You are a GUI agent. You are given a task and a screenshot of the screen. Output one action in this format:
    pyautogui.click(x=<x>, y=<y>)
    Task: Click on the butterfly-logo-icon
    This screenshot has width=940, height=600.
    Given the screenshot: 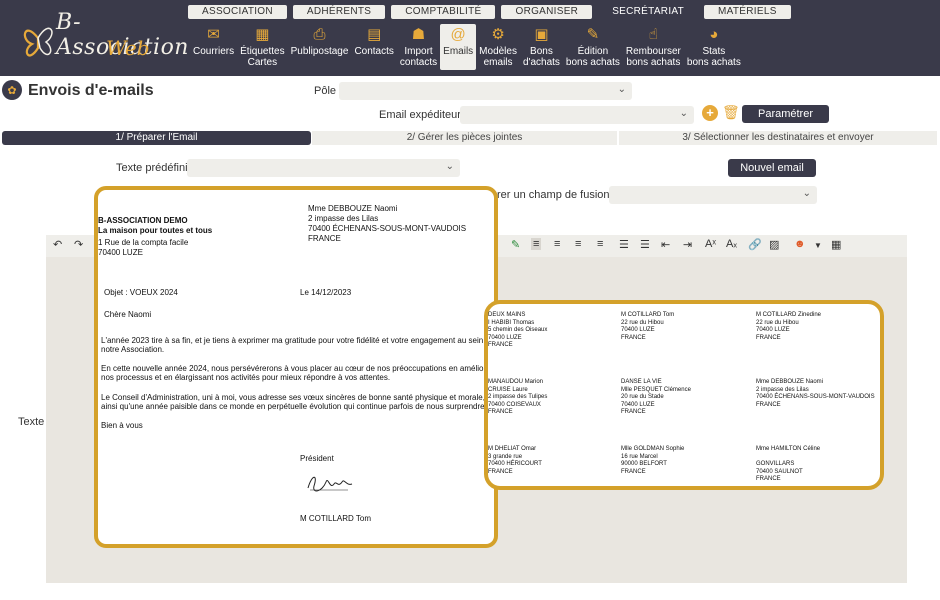 What is the action you would take?
    pyautogui.click(x=38, y=42)
    